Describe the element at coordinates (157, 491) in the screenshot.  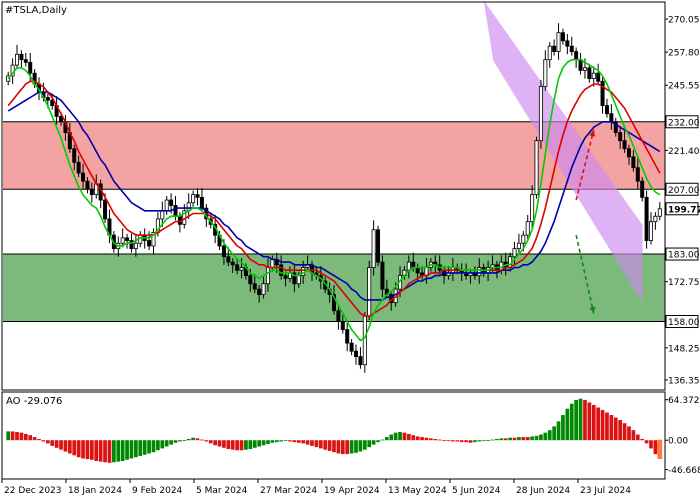
I see `time-tick-label: 9 Feb 2024` at that location.